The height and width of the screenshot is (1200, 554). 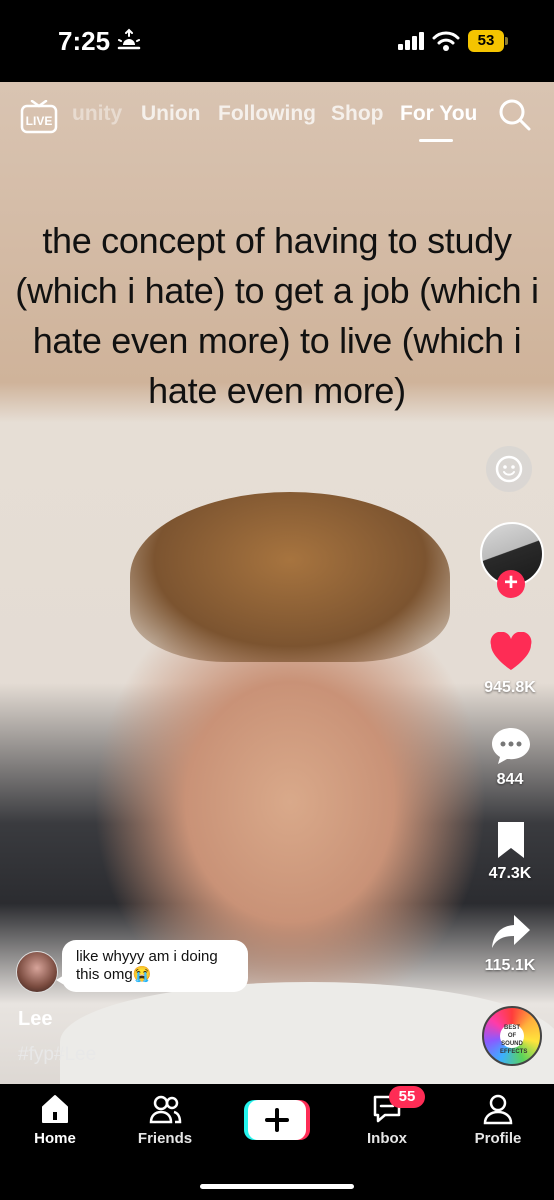 What do you see at coordinates (165, 1138) in the screenshot?
I see `tab-friends-label: Friends` at bounding box center [165, 1138].